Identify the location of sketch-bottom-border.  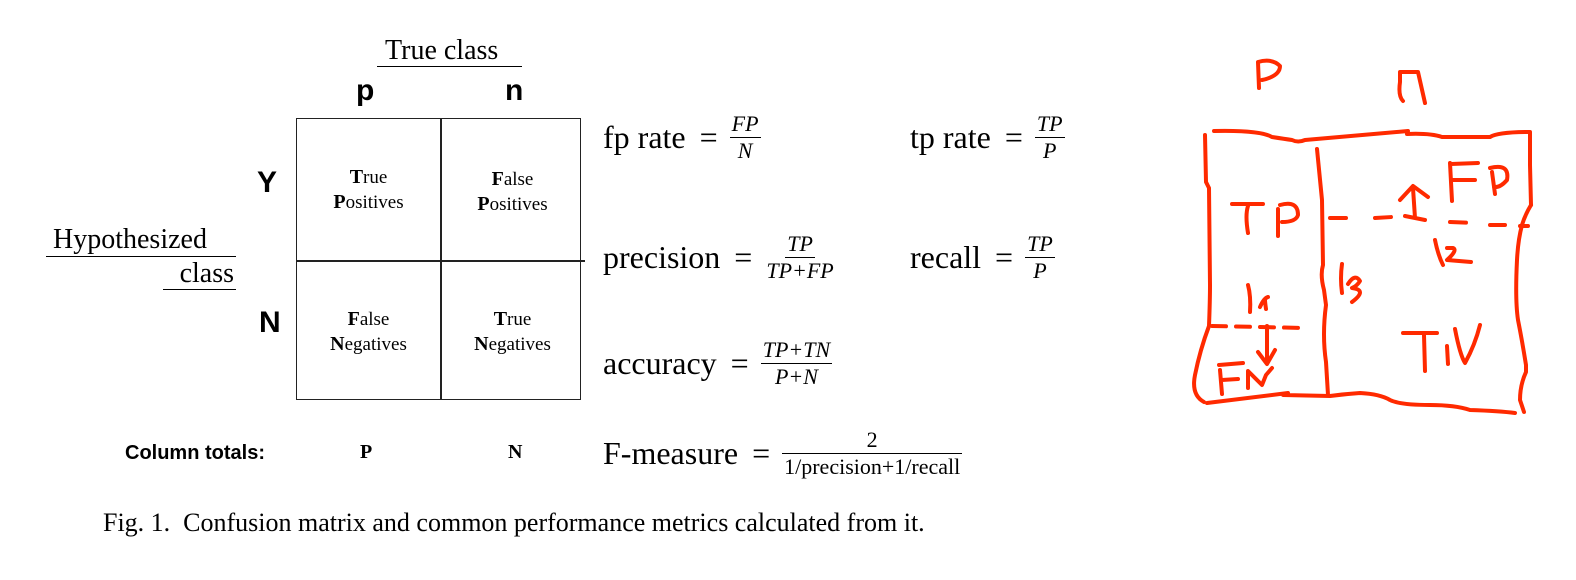
(1361, 403).